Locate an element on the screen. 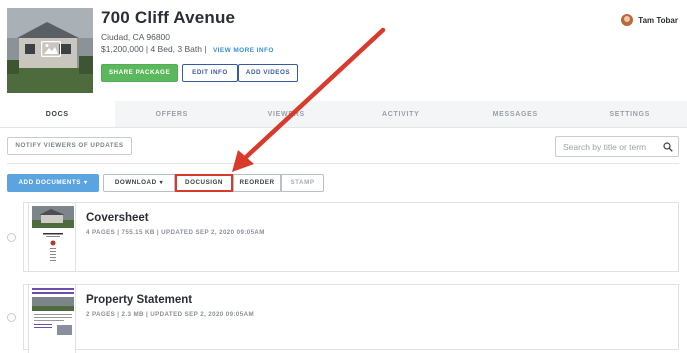 The height and width of the screenshot is (353, 687). view-more-info-link: VIEW MORE INFO is located at coordinates (243, 50).